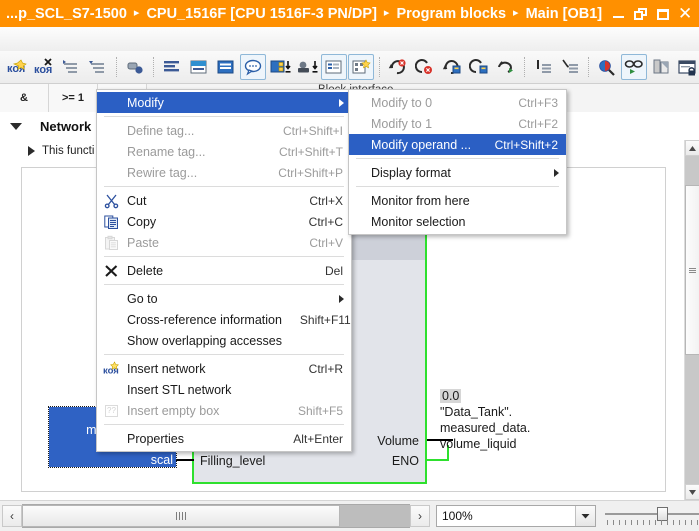  What do you see at coordinates (526, 144) in the screenshot?
I see `submenu-item-modify-operand-shortcut: Ctrl+Shift+2` at bounding box center [526, 144].